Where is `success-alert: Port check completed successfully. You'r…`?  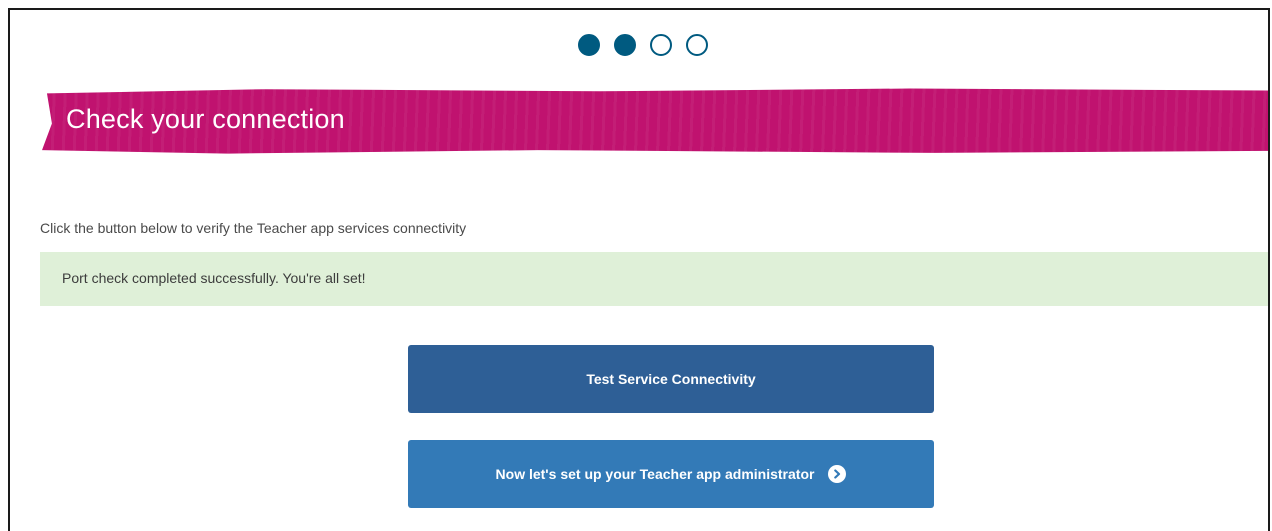
success-alert: Port check completed successfully. You'r… is located at coordinates (654, 279).